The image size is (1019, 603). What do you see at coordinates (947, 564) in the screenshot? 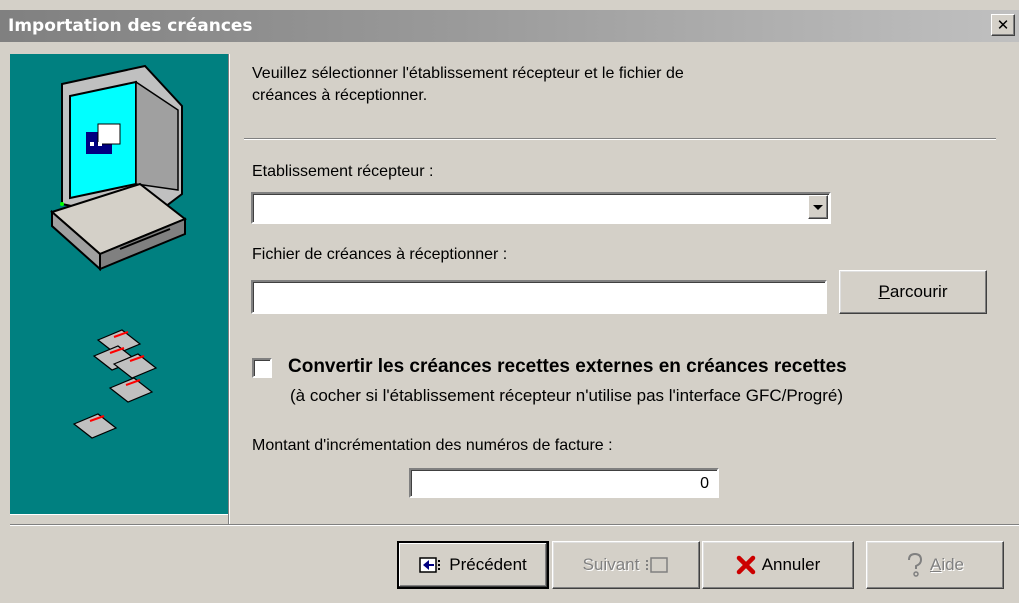
I see `help-label: Aide` at bounding box center [947, 564].